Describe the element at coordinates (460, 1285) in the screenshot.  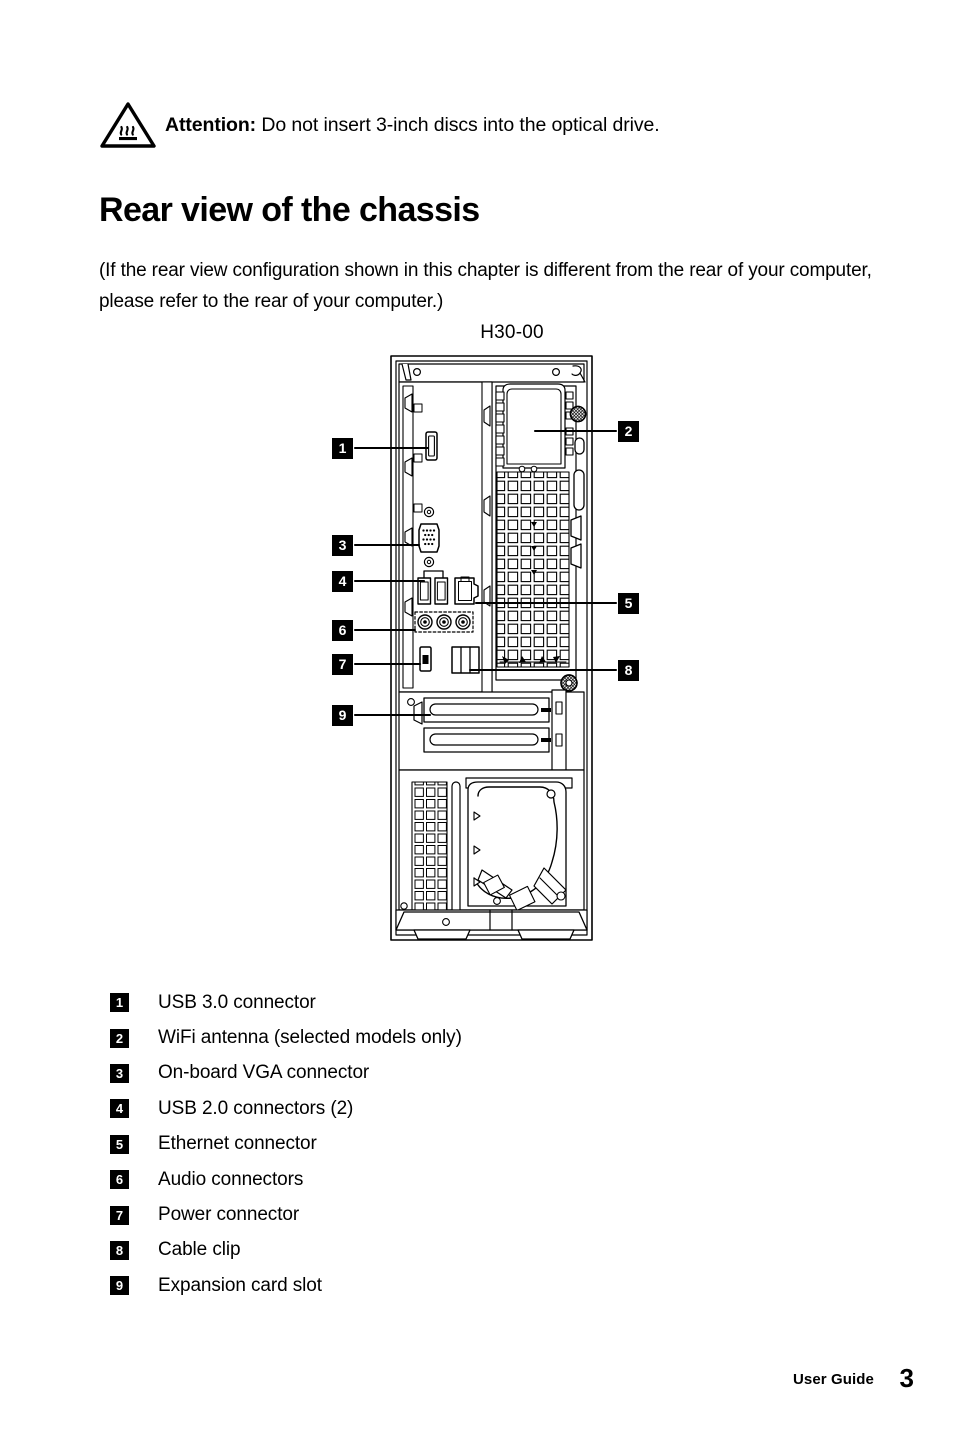
I see `list-item: 9 Expansion card slot` at that location.